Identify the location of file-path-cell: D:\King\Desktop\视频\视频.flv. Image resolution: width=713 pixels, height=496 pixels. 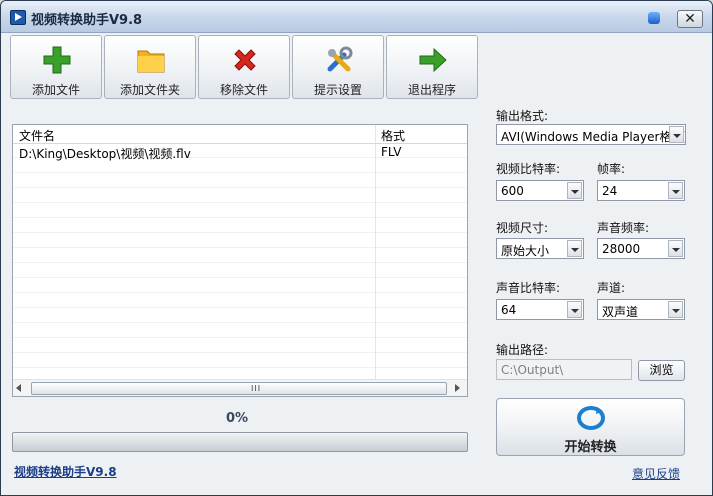
(105, 154).